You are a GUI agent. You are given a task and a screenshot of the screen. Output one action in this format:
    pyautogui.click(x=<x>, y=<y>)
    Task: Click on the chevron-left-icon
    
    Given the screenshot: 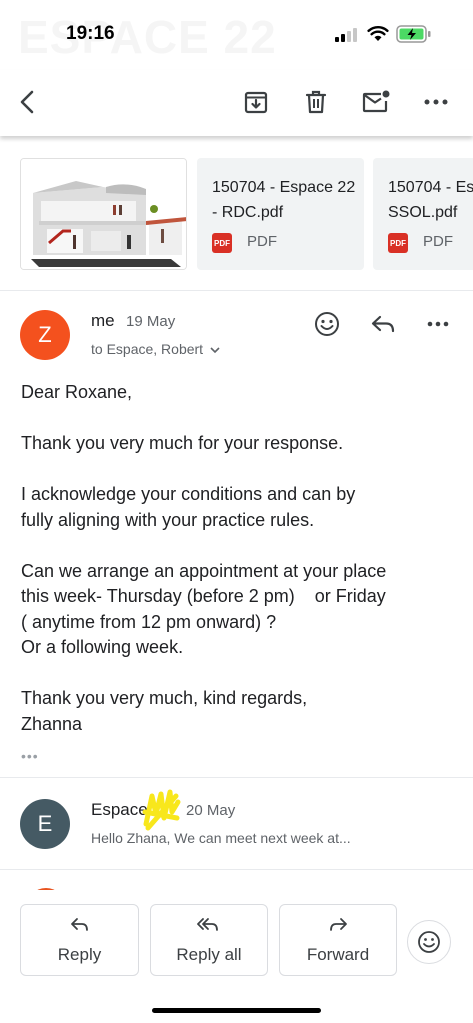 What is the action you would take?
    pyautogui.click(x=27, y=102)
    